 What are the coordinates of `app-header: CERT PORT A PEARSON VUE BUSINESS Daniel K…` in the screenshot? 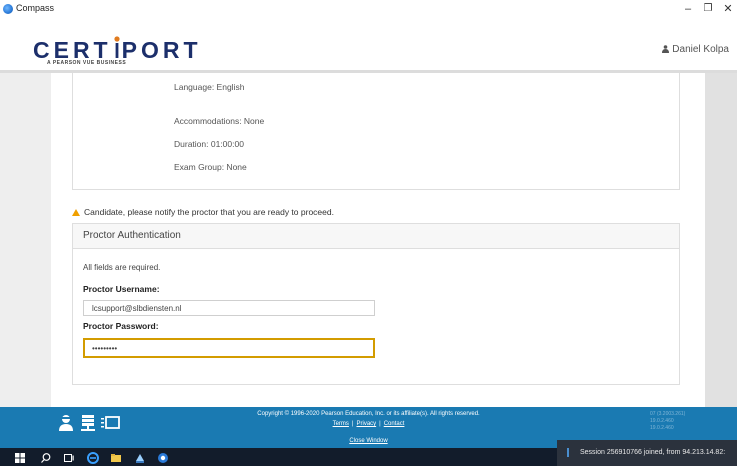 It's located at (368, 46).